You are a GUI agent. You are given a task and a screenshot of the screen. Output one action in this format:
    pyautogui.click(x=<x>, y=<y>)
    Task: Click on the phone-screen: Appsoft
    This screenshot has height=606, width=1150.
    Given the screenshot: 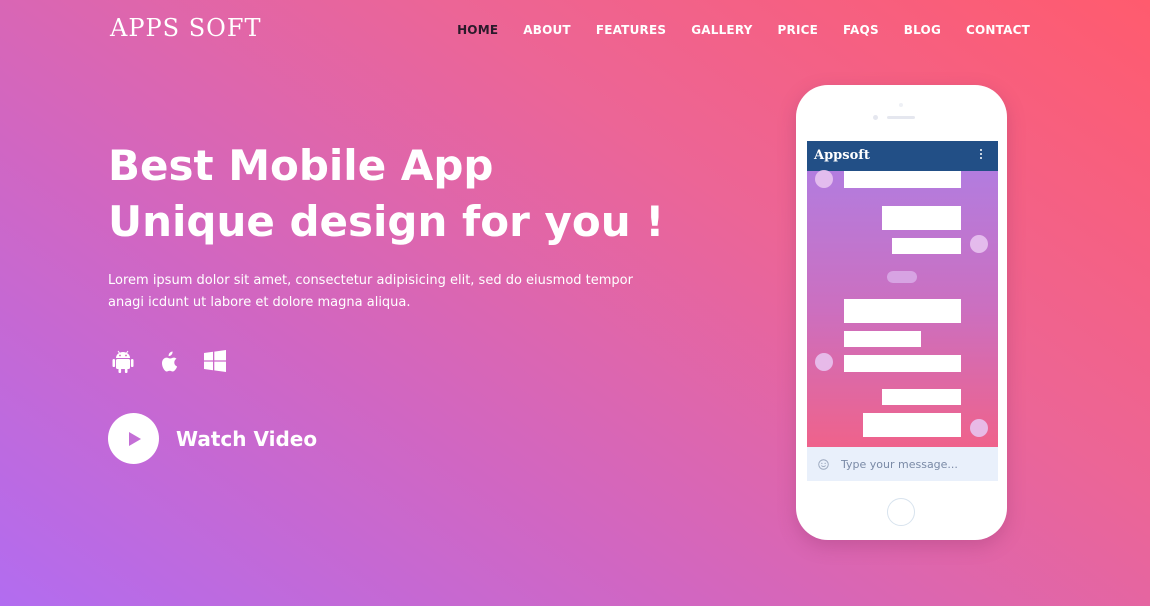 What is the action you would take?
    pyautogui.click(x=902, y=311)
    